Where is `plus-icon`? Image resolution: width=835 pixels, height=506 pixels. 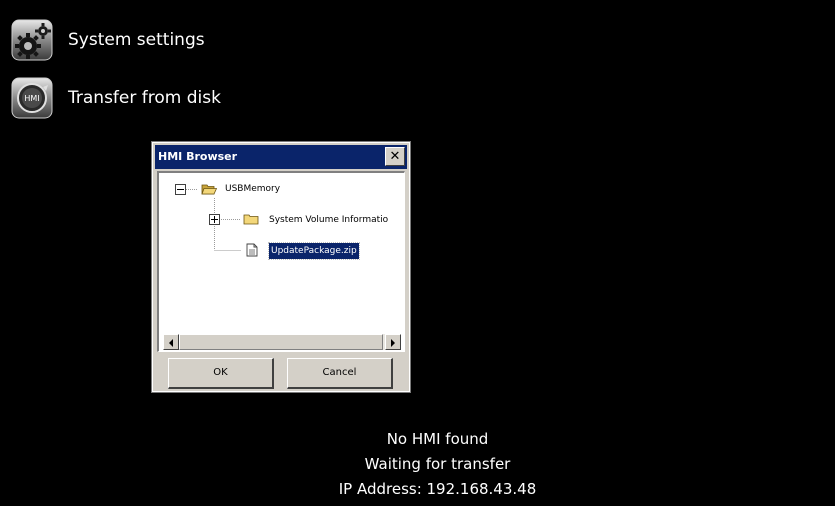
plus-icon is located at coordinates (214, 219).